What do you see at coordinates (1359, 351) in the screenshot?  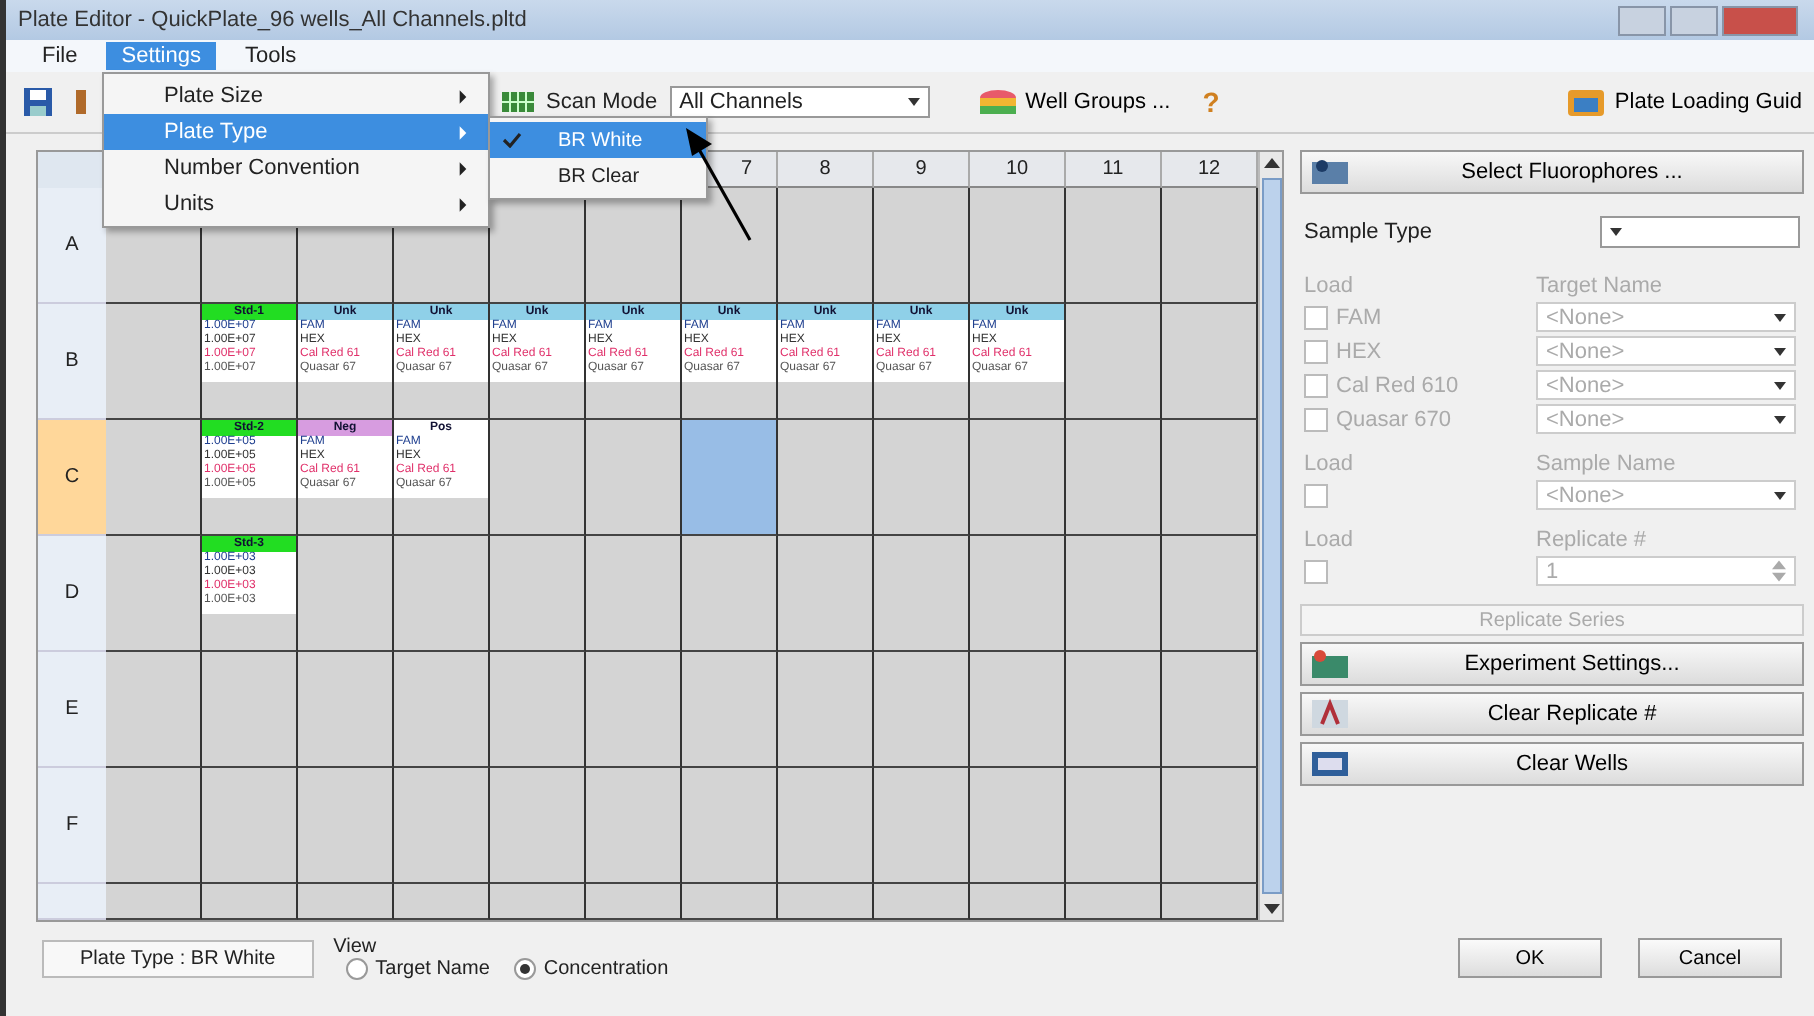 I see `dye-label: HEX` at bounding box center [1359, 351].